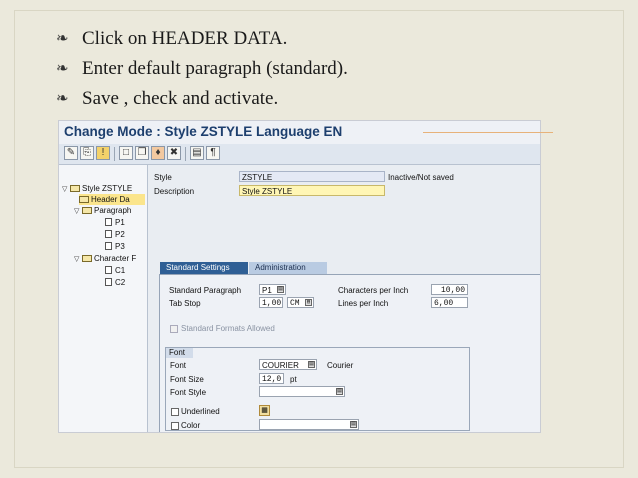  I want to click on status-text: Inactive/Not saved, so click(421, 177).